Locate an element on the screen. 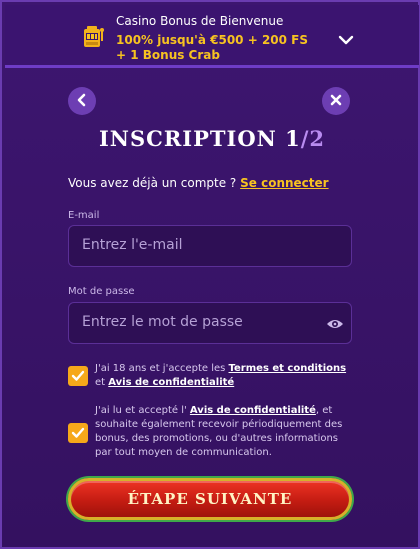 This screenshot has height=549, width=420. marketing-privacy-link: Avis de confidentialité is located at coordinates (253, 410).